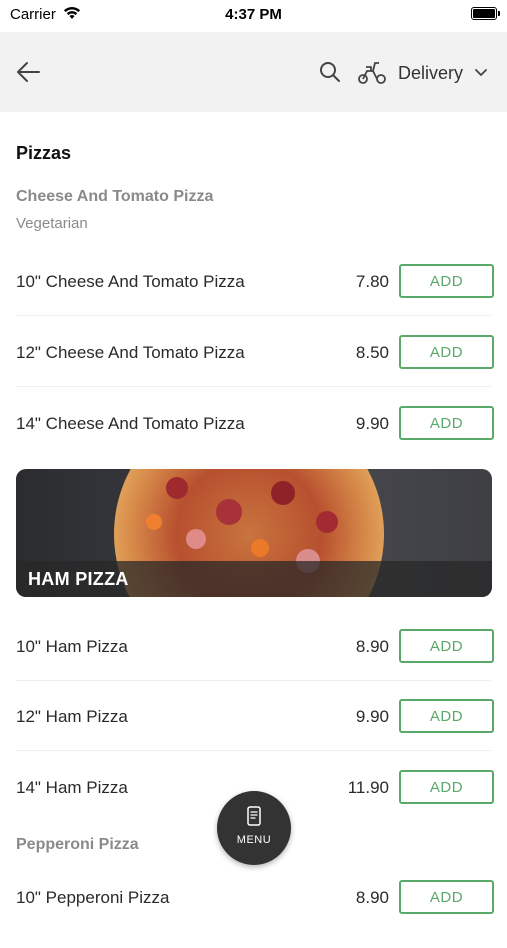 The width and height of the screenshot is (507, 948). Describe the element at coordinates (255, 662) in the screenshot. I see `menu-item-row: 10" Ham Pizza 8.90 ADD` at that location.